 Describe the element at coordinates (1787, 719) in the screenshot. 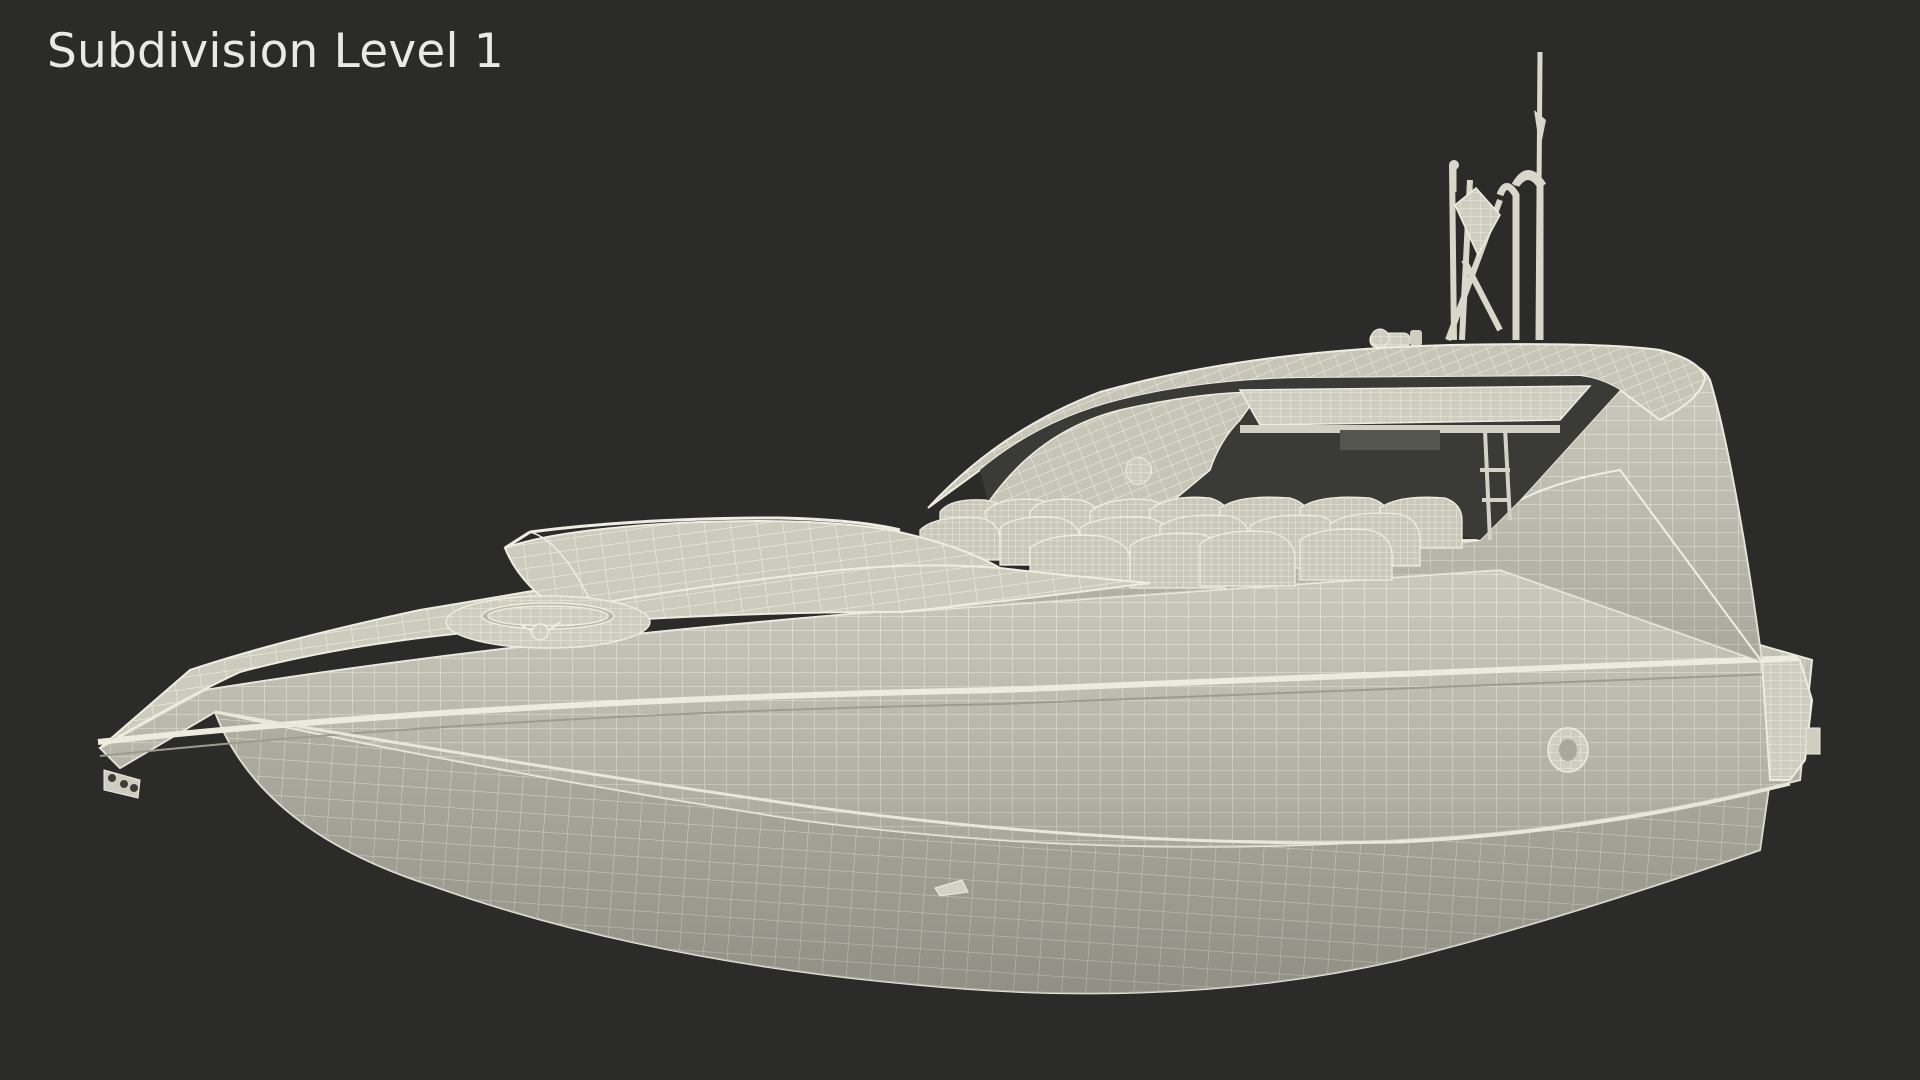

I see `stern` at that location.